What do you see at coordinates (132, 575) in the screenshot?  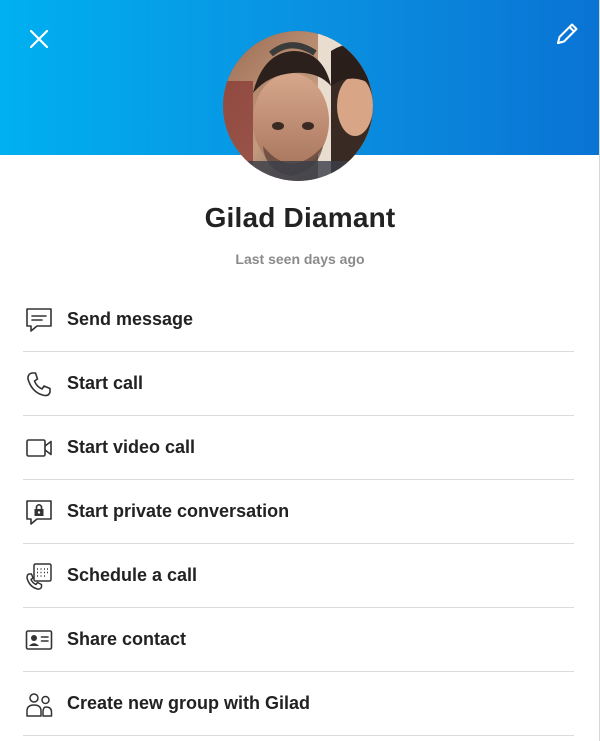 I see `action-label: Schedule a call` at bounding box center [132, 575].